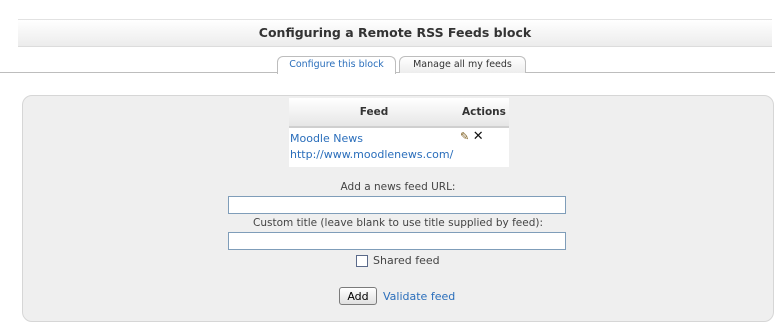 This screenshot has width=775, height=333. Describe the element at coordinates (397, 241) in the screenshot. I see `custom-title-input` at that location.